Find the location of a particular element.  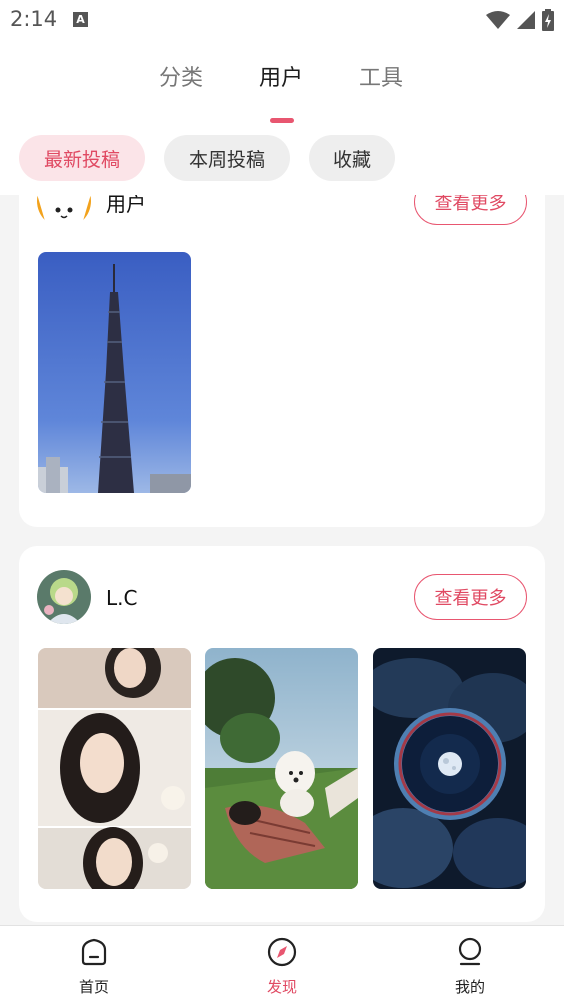

nav-mine: 我的 is located at coordinates (470, 965).